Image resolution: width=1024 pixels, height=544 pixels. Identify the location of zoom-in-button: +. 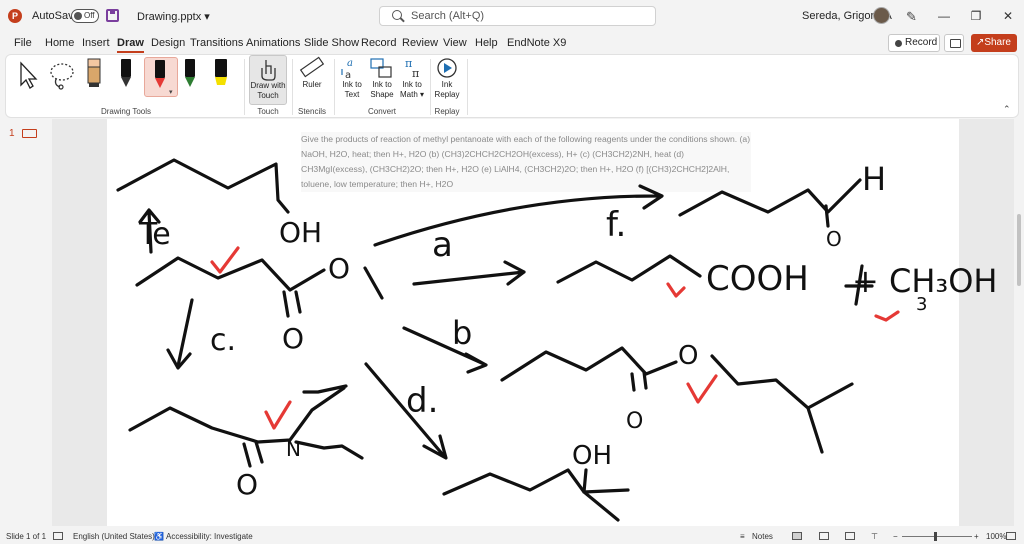
(976, 536).